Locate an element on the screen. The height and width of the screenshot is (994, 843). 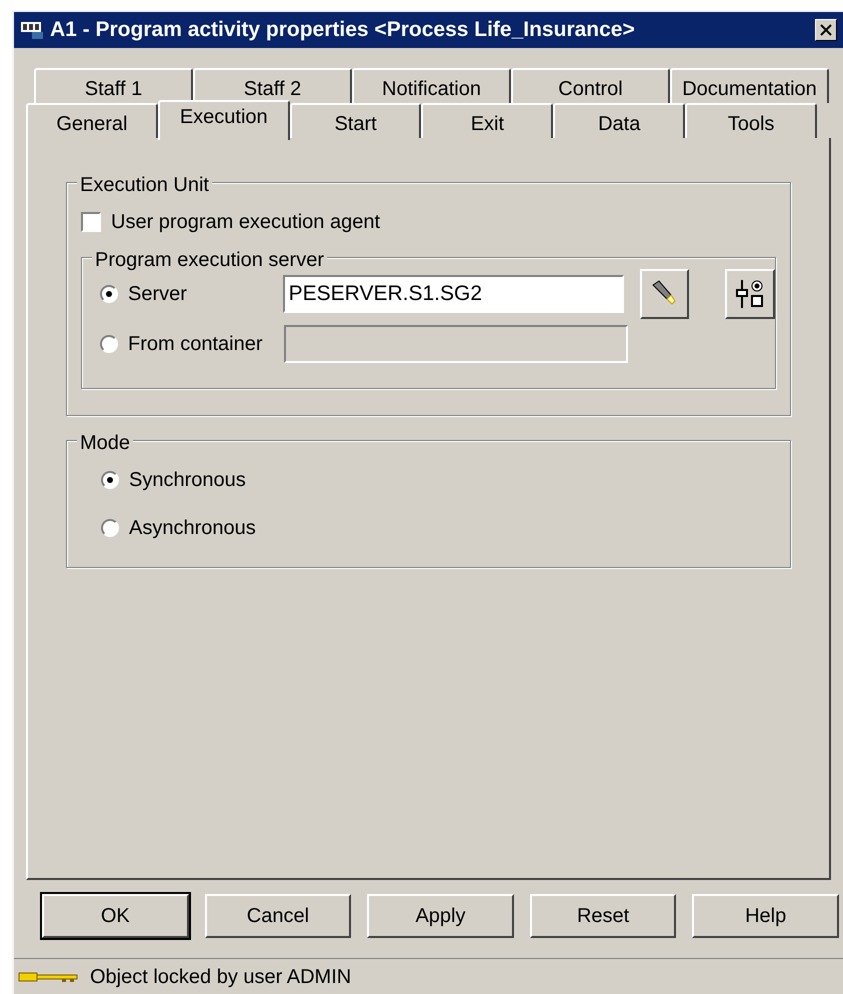
tab: Documentation is located at coordinates (749, 85).